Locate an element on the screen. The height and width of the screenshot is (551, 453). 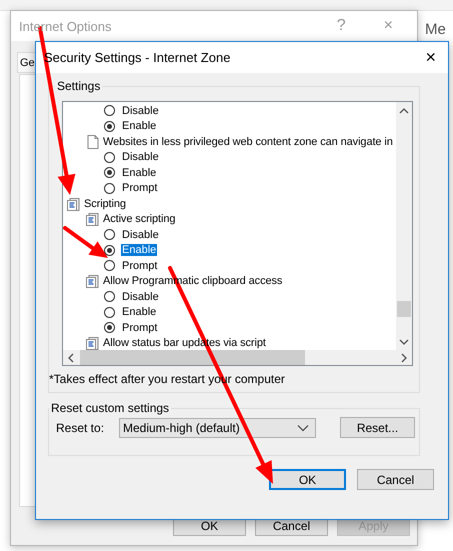
chevron-down-icon is located at coordinates (303, 428).